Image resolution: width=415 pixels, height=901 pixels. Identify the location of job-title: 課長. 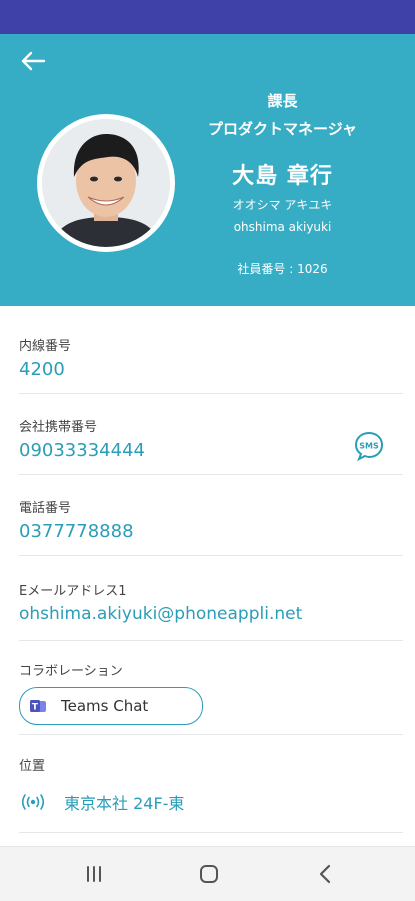
(282, 101).